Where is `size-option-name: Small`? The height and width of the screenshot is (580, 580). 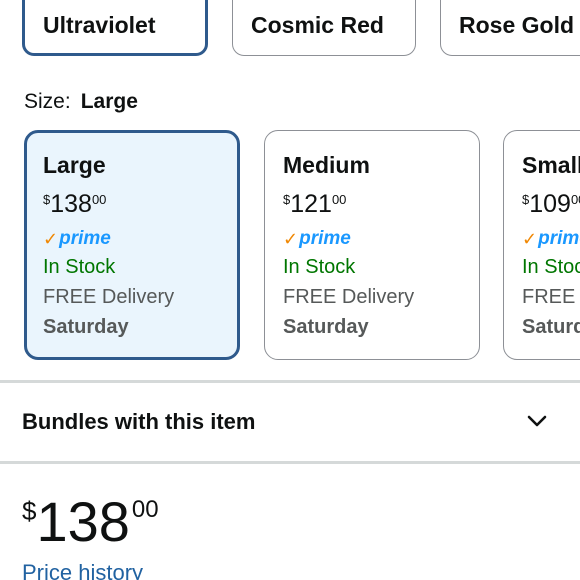 size-option-name: Small is located at coordinates (551, 165).